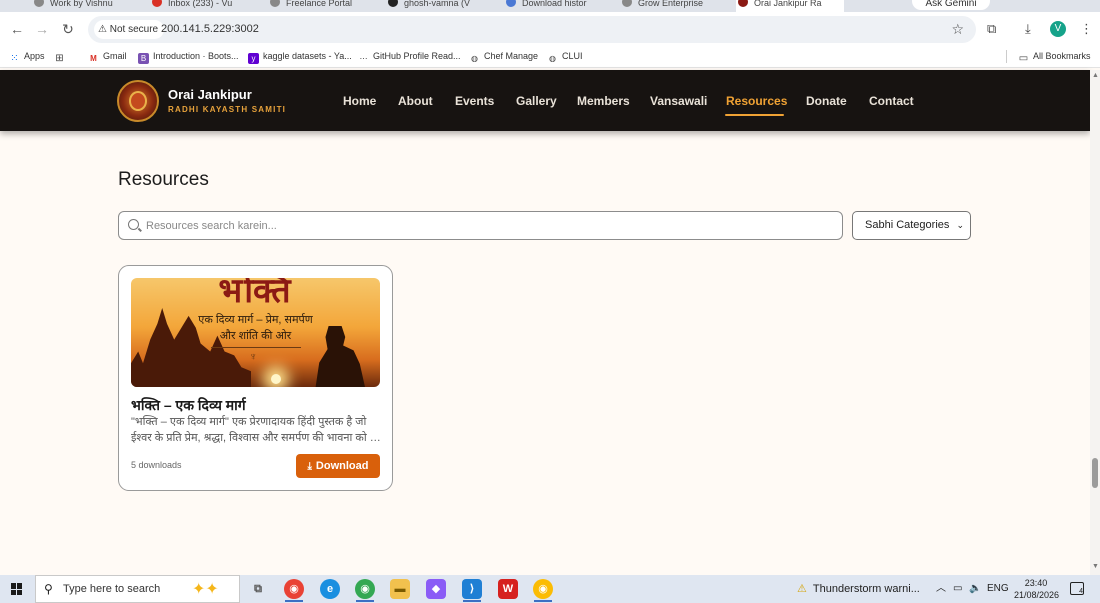  Describe the element at coordinates (415, 101) in the screenshot. I see `nav-about: About` at that location.